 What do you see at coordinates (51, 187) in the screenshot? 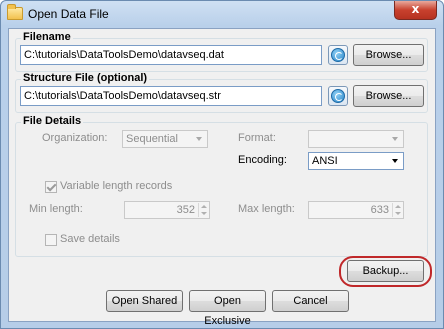
I see `variable-length-checkbox` at bounding box center [51, 187].